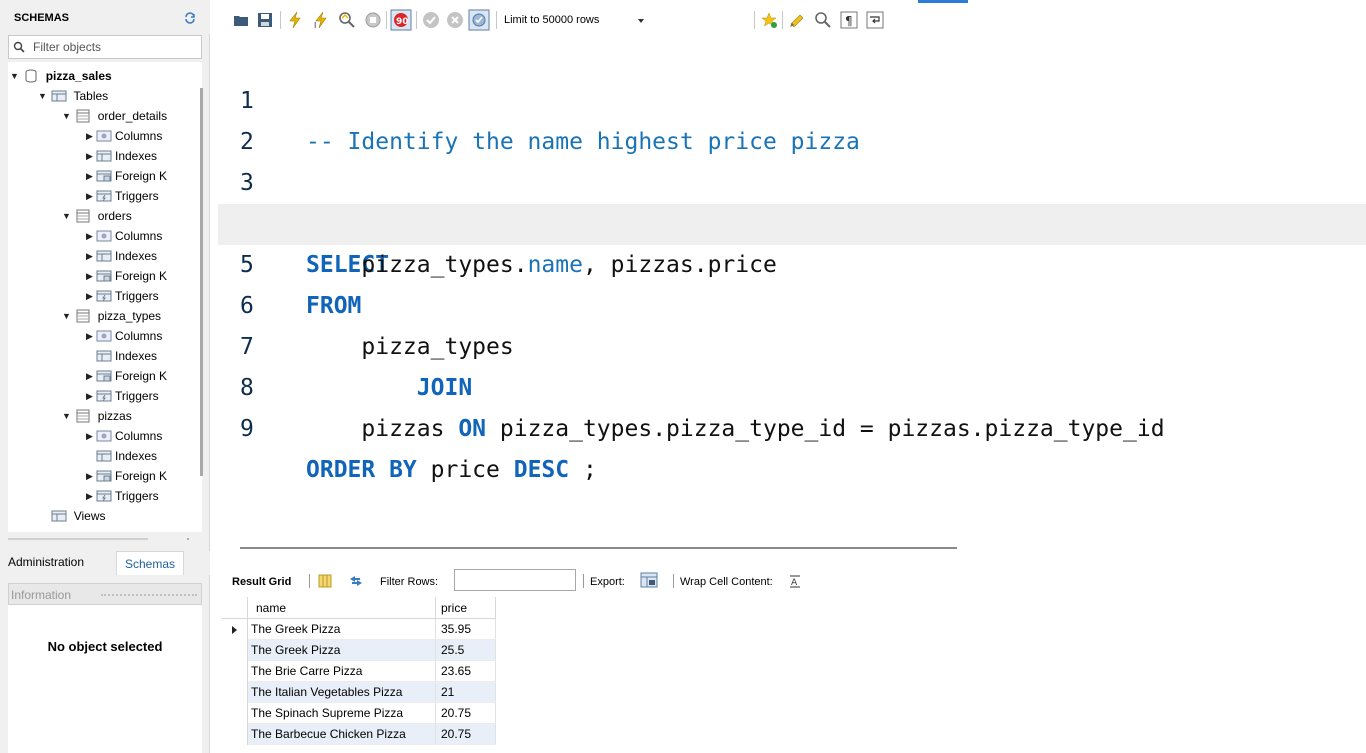  Describe the element at coordinates (466, 692) in the screenshot. I see `table-cell: 21` at that location.